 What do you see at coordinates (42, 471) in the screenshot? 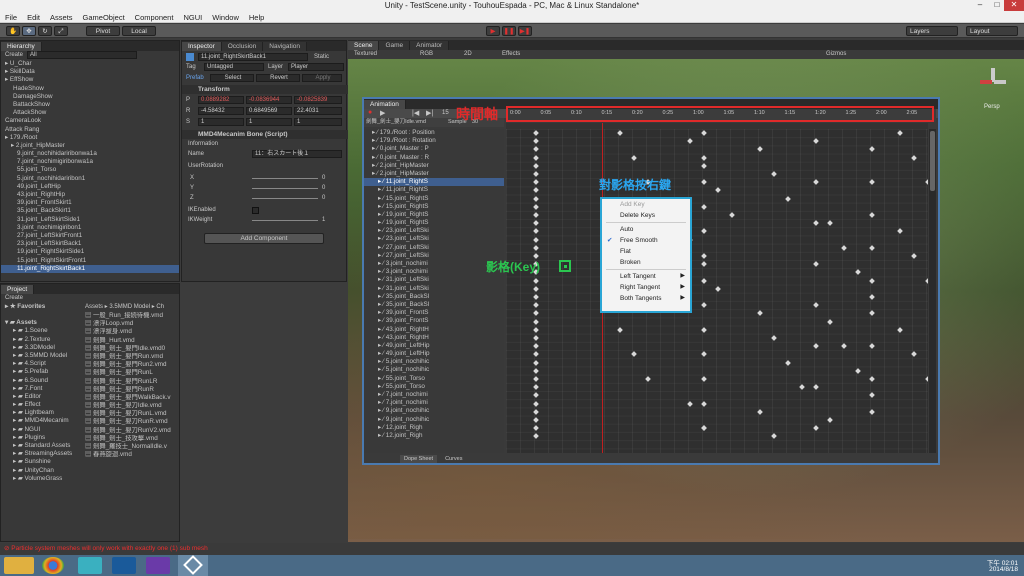
I see `folder-item: ▸ ▰ UnityChan` at bounding box center [42, 471].